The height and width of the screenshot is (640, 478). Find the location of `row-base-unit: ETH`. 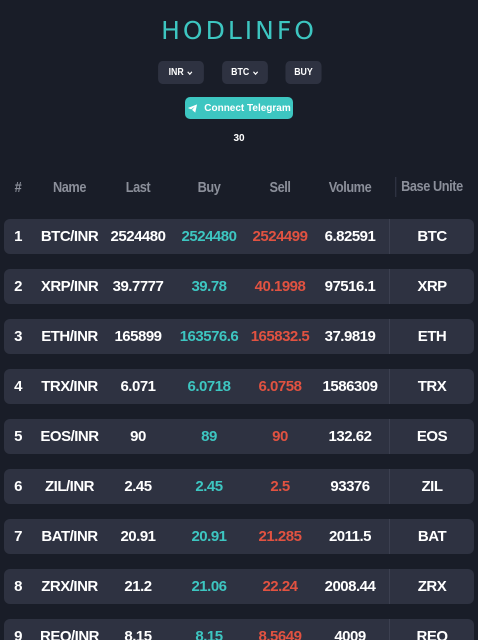

row-base-unit: ETH is located at coordinates (431, 336).